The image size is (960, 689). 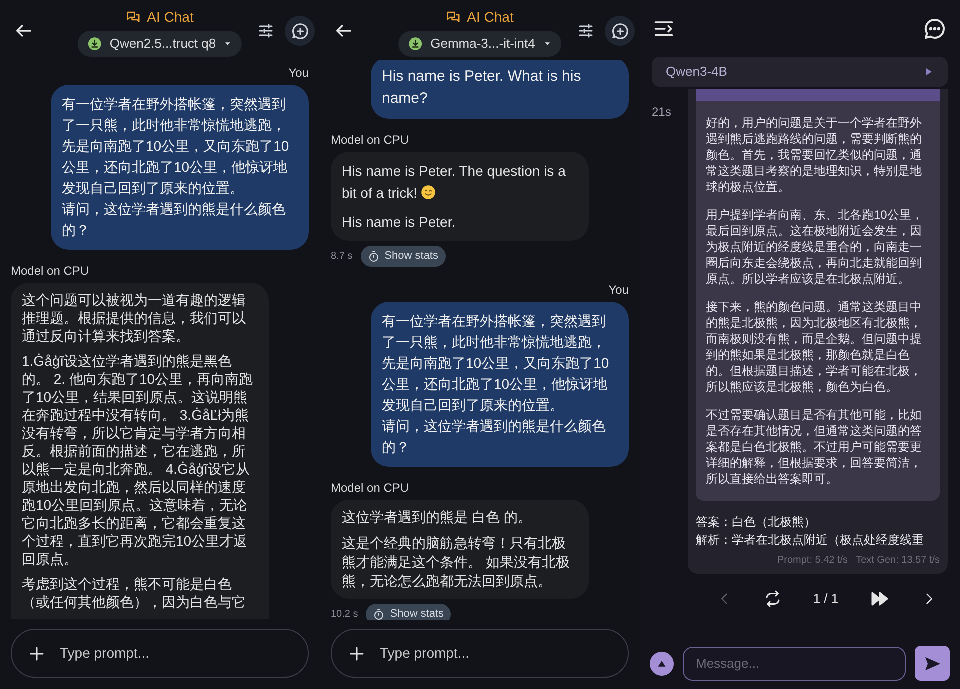 What do you see at coordinates (814, 155) in the screenshot?
I see `thought-text: 好的，用户的问题是关于一个学者在野外遇到熊后逃跑路线的问题，需要判断熊的颜色。首先，我需要回忆类似的问题，通常这类题目考察的是地理知识，特别是地球的极点位置。` at bounding box center [814, 155].